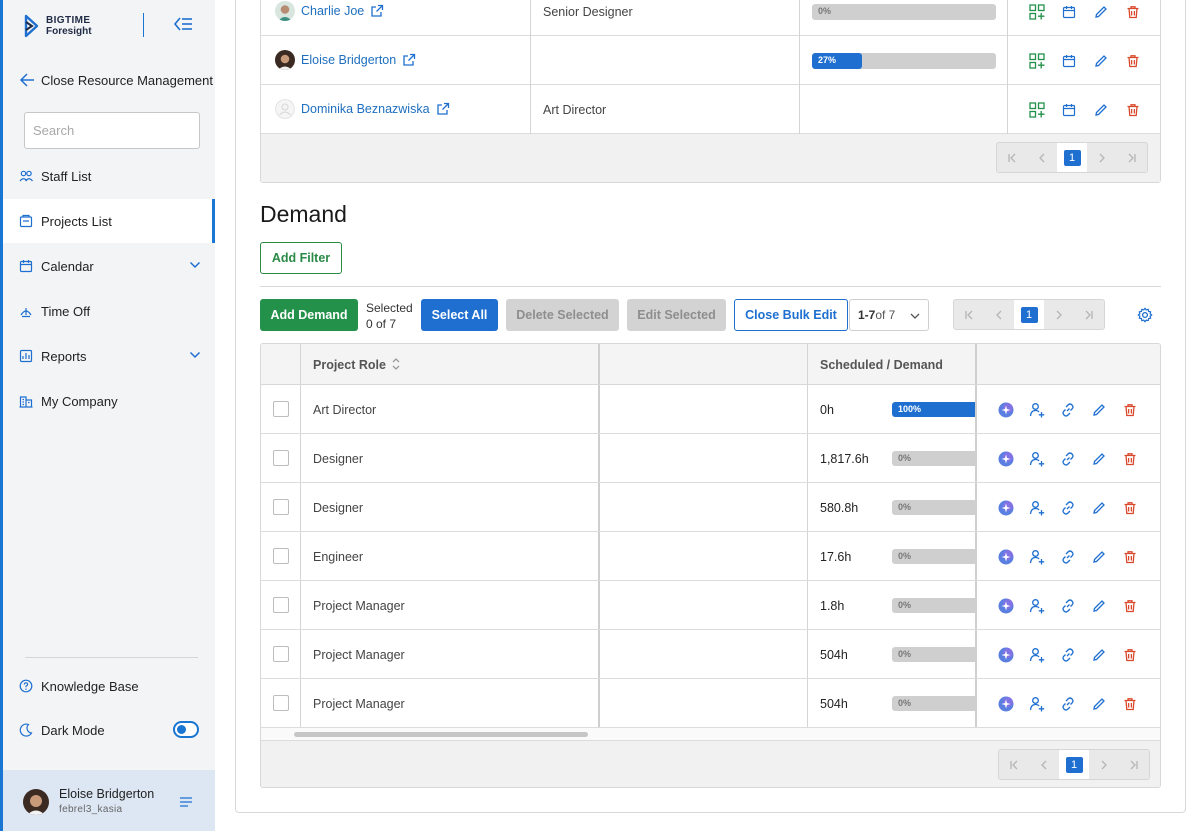  What do you see at coordinates (186, 729) in the screenshot?
I see `dark-mode-toggle` at bounding box center [186, 729].